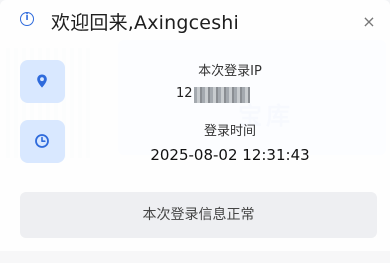  I want to click on login-time-label: 登录时间, so click(229, 131).